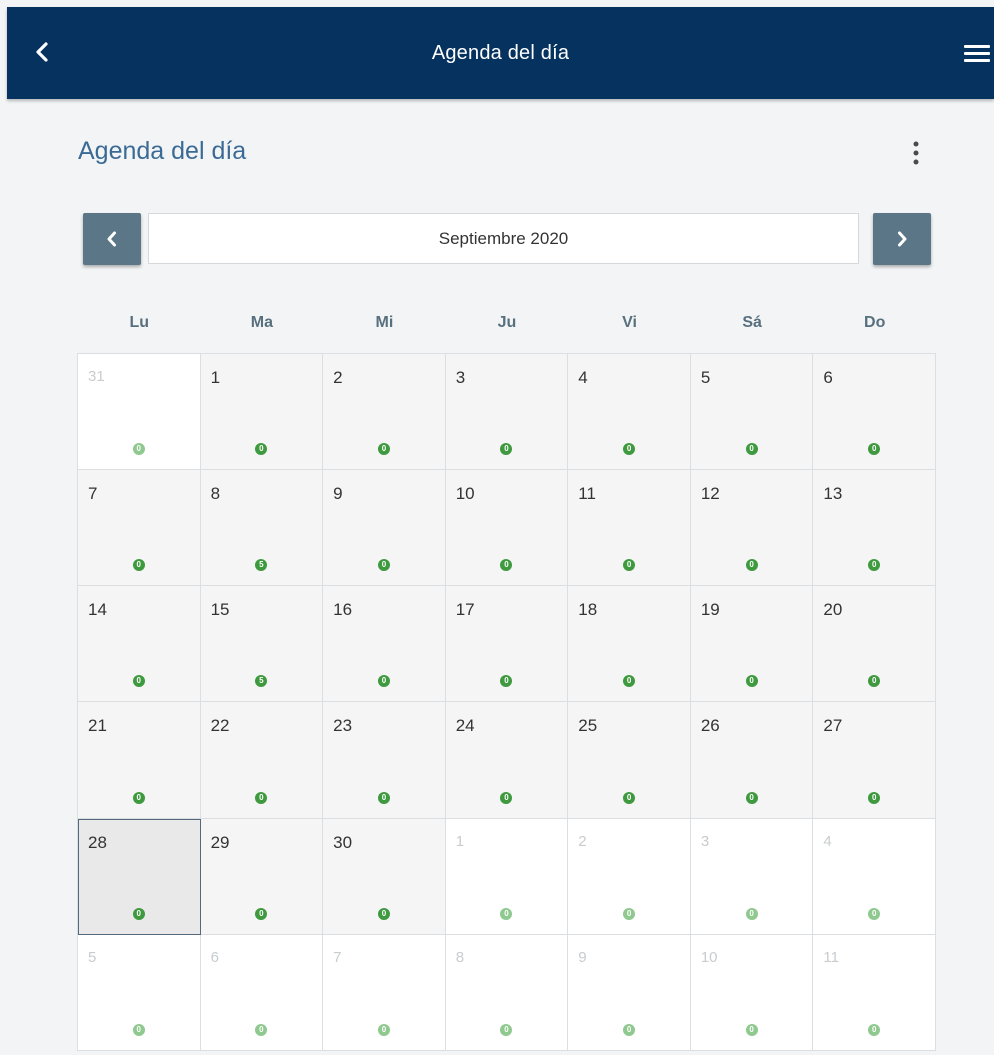 The image size is (994, 1055). I want to click on calendar-day-cell: 18 0, so click(629, 644).